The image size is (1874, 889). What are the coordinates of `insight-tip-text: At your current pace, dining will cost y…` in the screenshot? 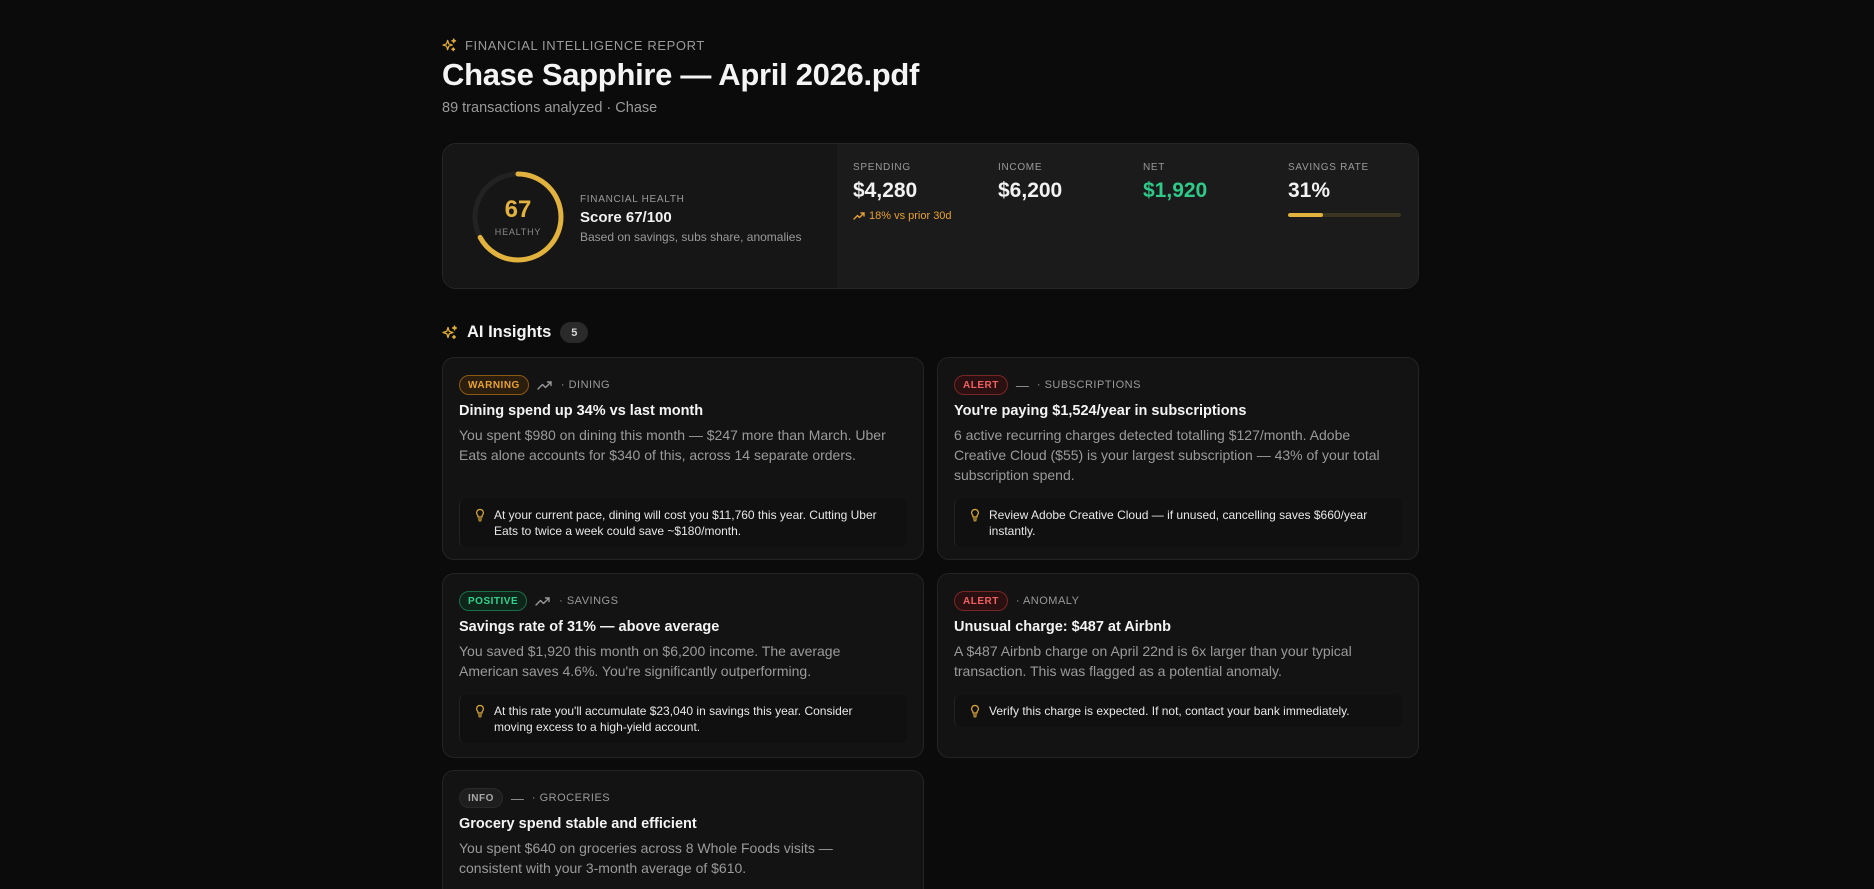 It's located at (685, 523).